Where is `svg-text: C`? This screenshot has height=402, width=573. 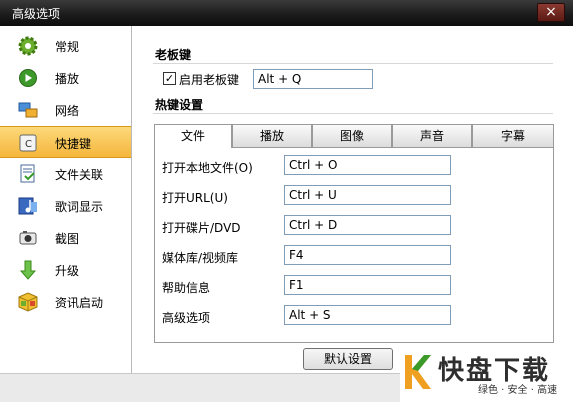
svg-text: C is located at coordinates (28, 144).